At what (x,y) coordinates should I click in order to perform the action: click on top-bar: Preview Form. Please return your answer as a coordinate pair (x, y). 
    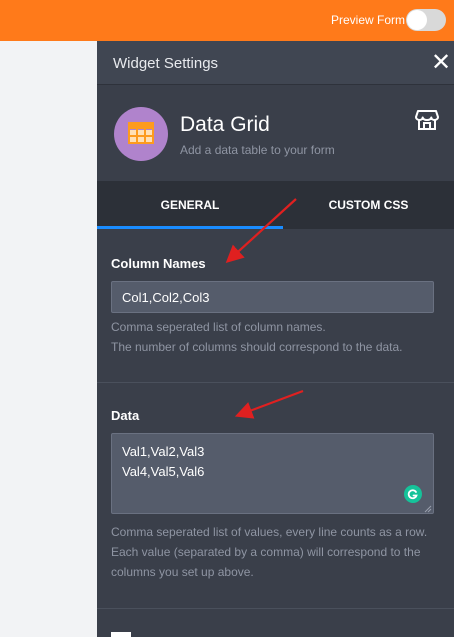
    Looking at the image, I should click on (227, 20).